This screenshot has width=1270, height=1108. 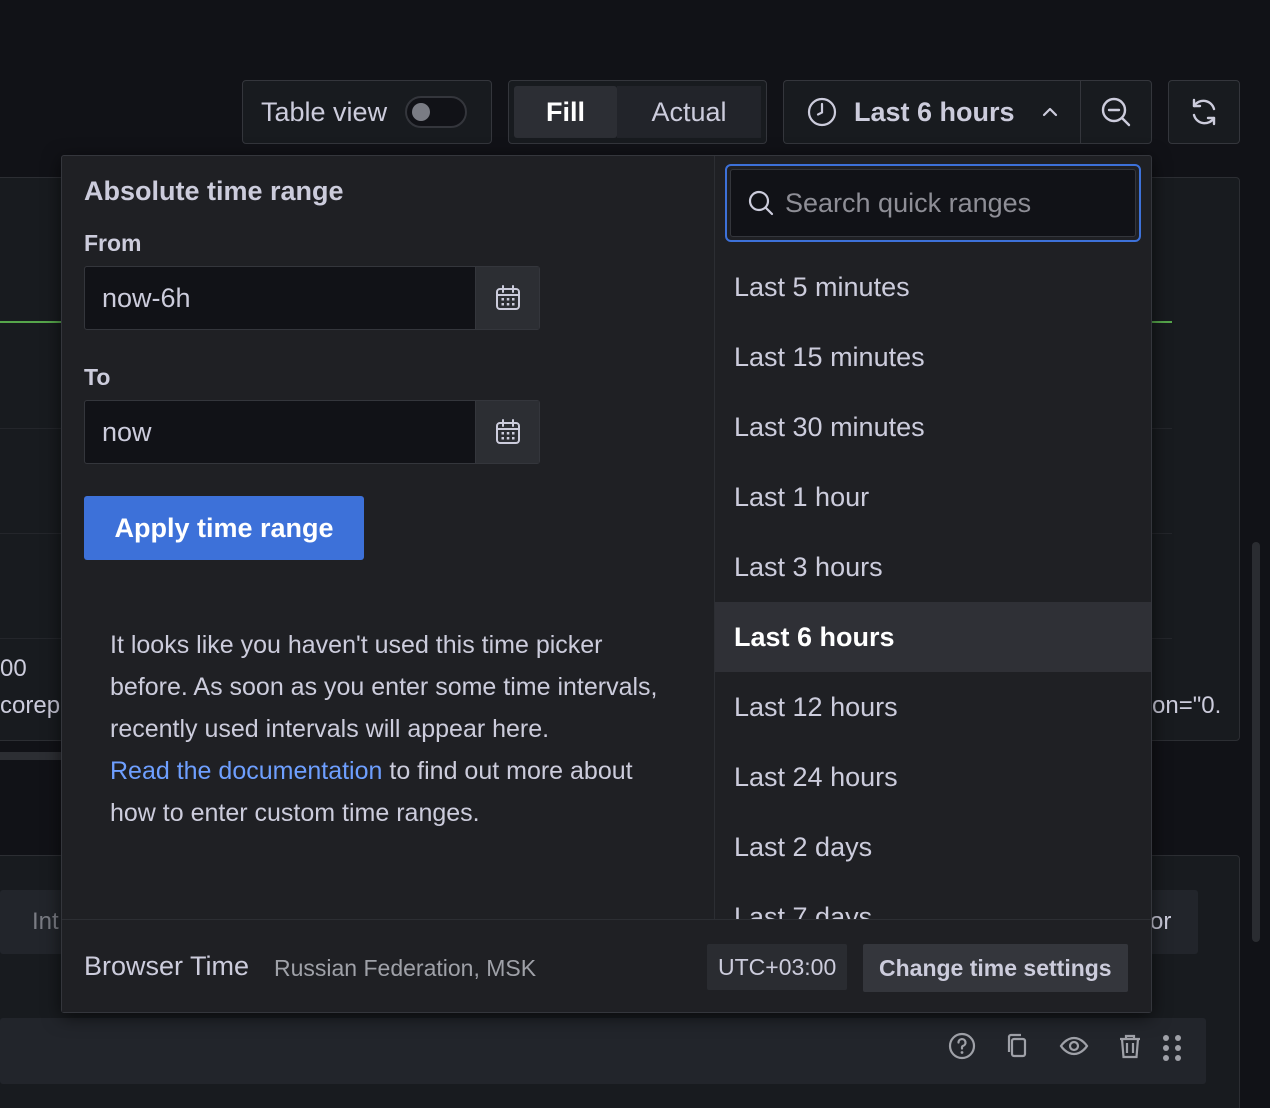 What do you see at coordinates (35, 756) in the screenshot?
I see `background-strip` at bounding box center [35, 756].